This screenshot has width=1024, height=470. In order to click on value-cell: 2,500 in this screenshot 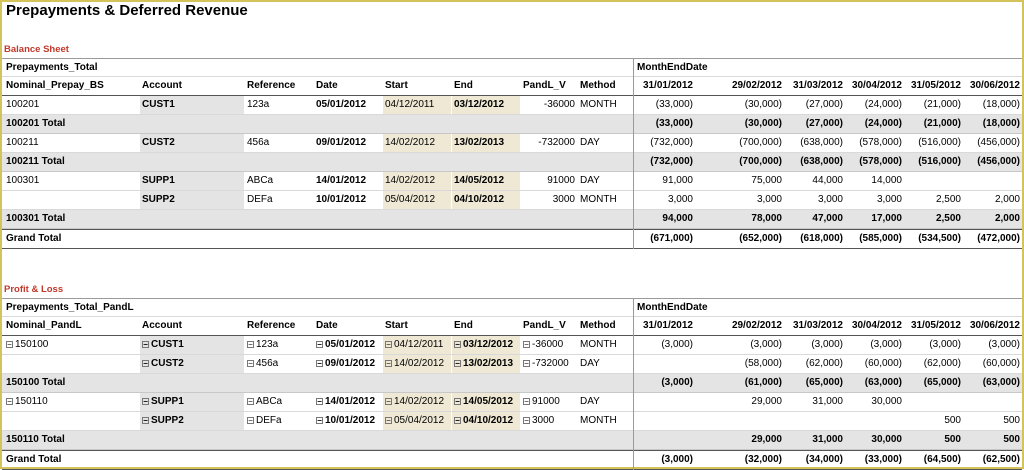, I will do `click(948, 218)`.